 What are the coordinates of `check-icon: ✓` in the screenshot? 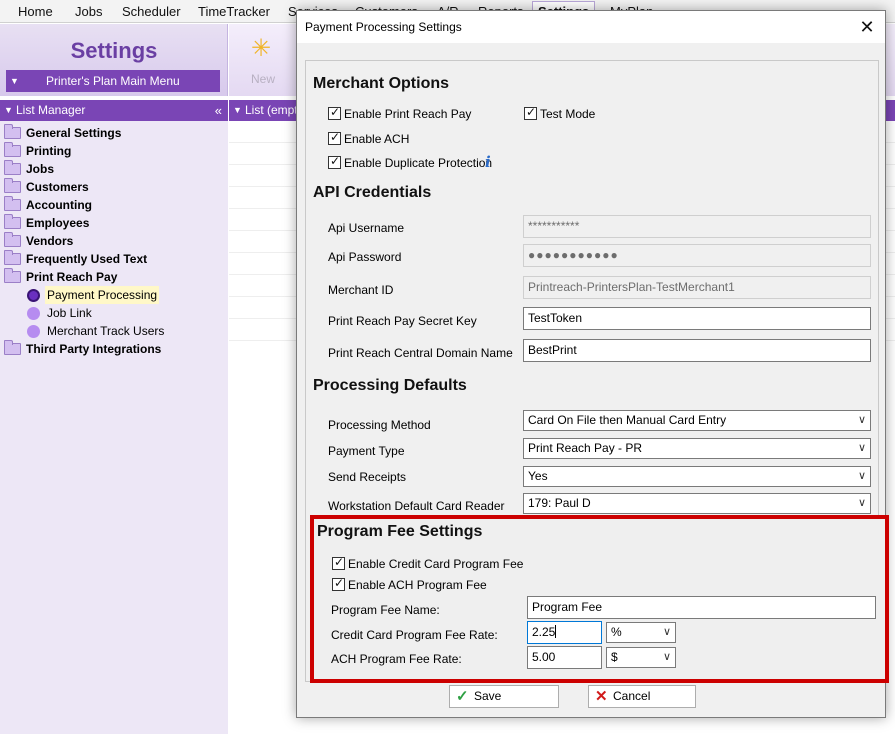 It's located at (462, 696).